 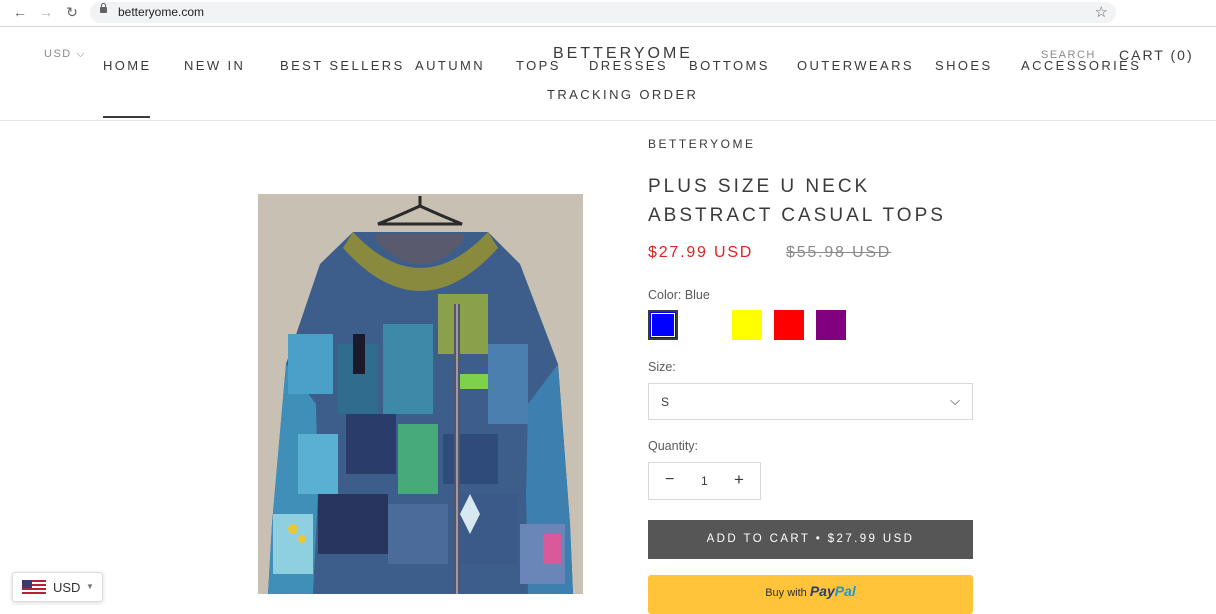 I want to click on nav-autumn: AUTUMN, so click(x=450, y=65).